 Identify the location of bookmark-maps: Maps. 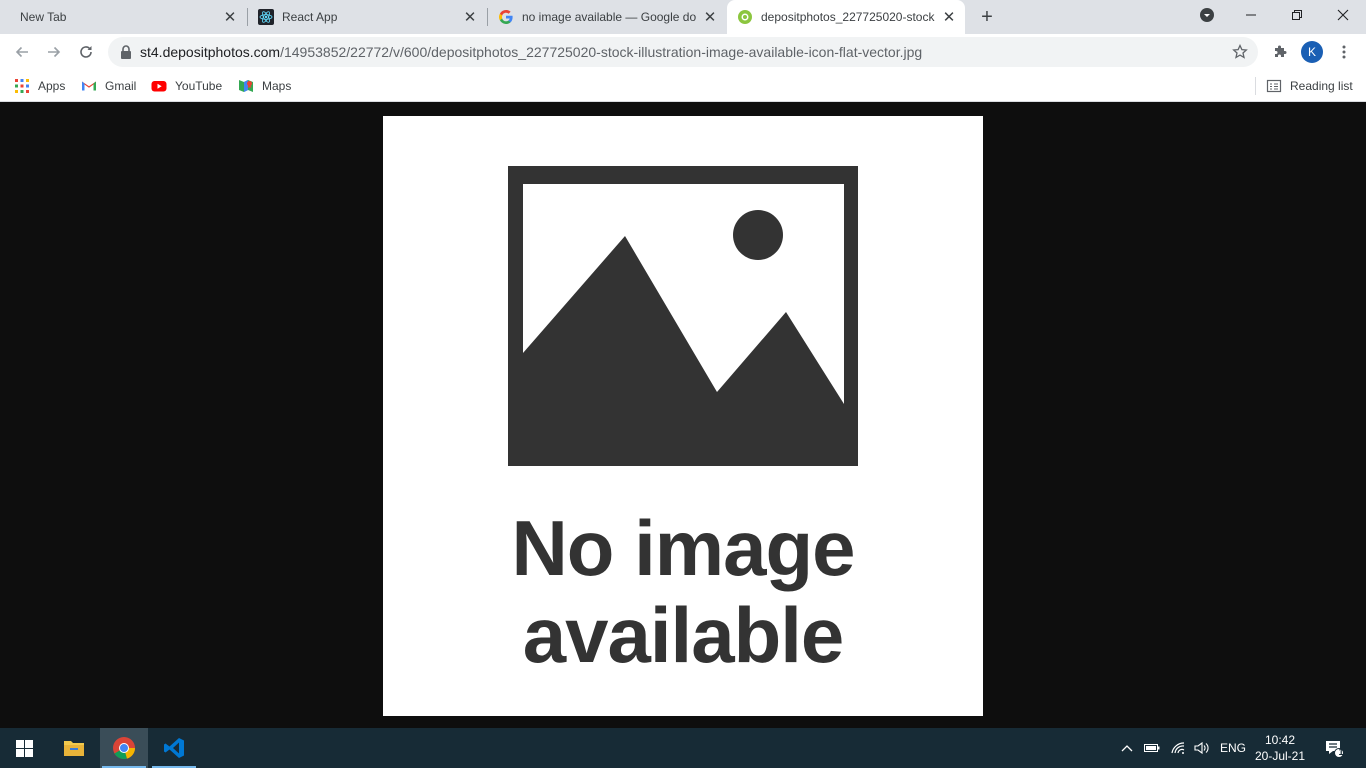
(264, 86).